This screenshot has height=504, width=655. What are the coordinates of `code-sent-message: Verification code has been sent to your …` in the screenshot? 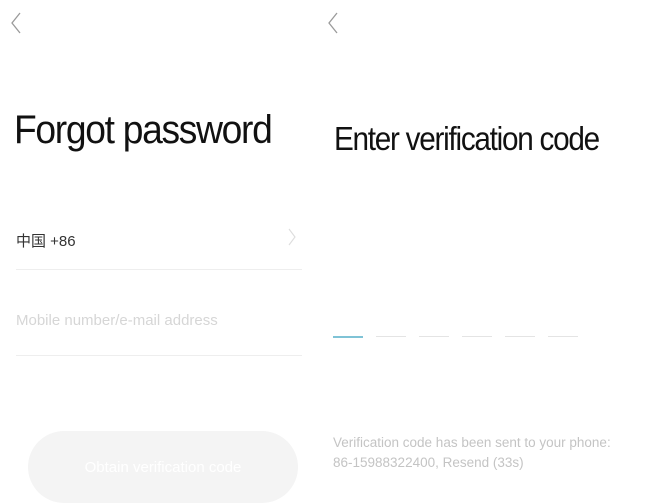 It's located at (493, 453).